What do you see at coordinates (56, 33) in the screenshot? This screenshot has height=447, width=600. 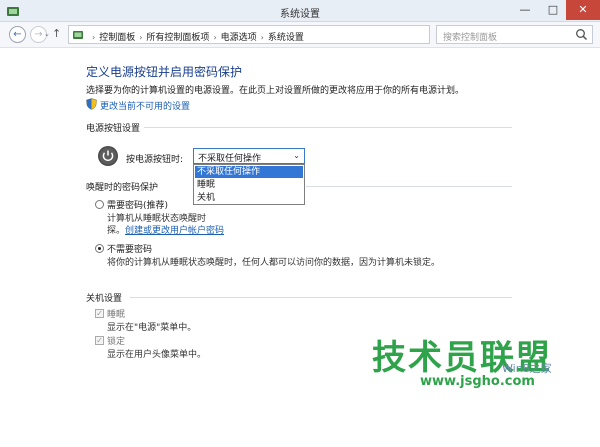 I see `up-button: ↑` at bounding box center [56, 33].